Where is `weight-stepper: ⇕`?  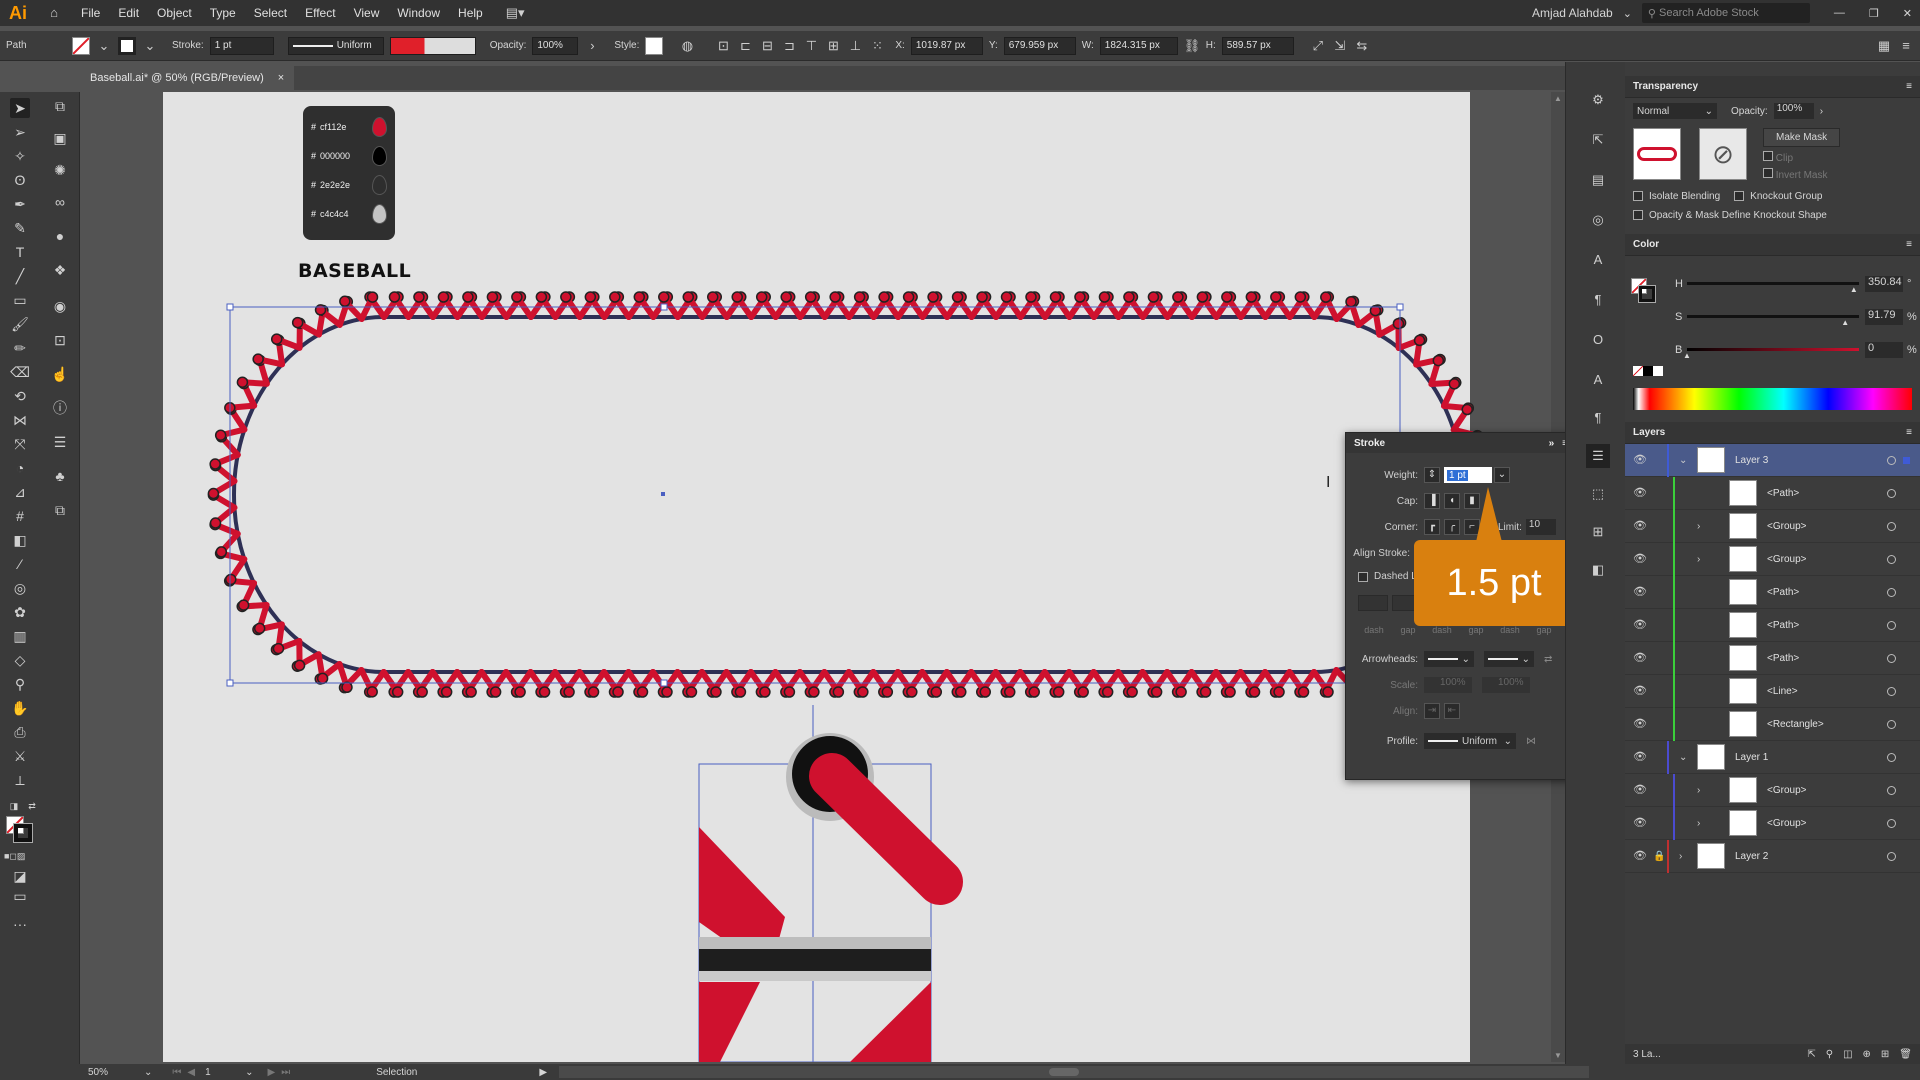 weight-stepper: ⇕ is located at coordinates (1432, 475).